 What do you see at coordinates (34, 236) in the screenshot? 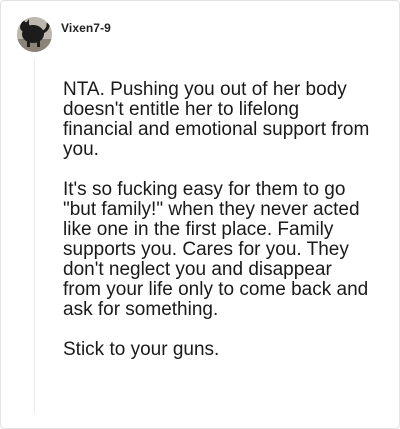
I see `thread-collapse-line` at bounding box center [34, 236].